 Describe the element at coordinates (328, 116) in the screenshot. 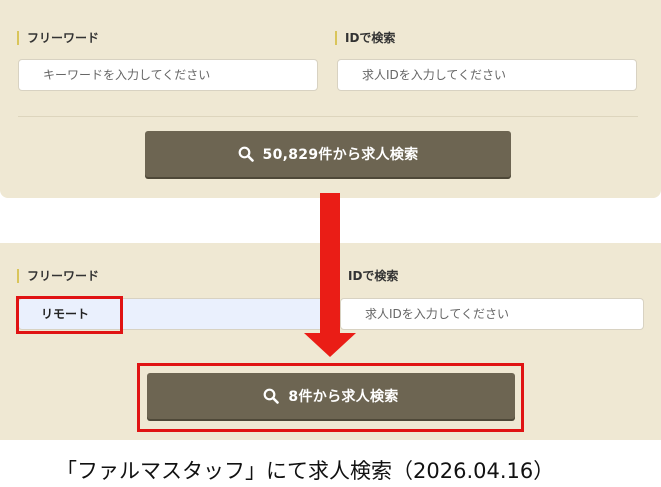

I see `divider` at that location.